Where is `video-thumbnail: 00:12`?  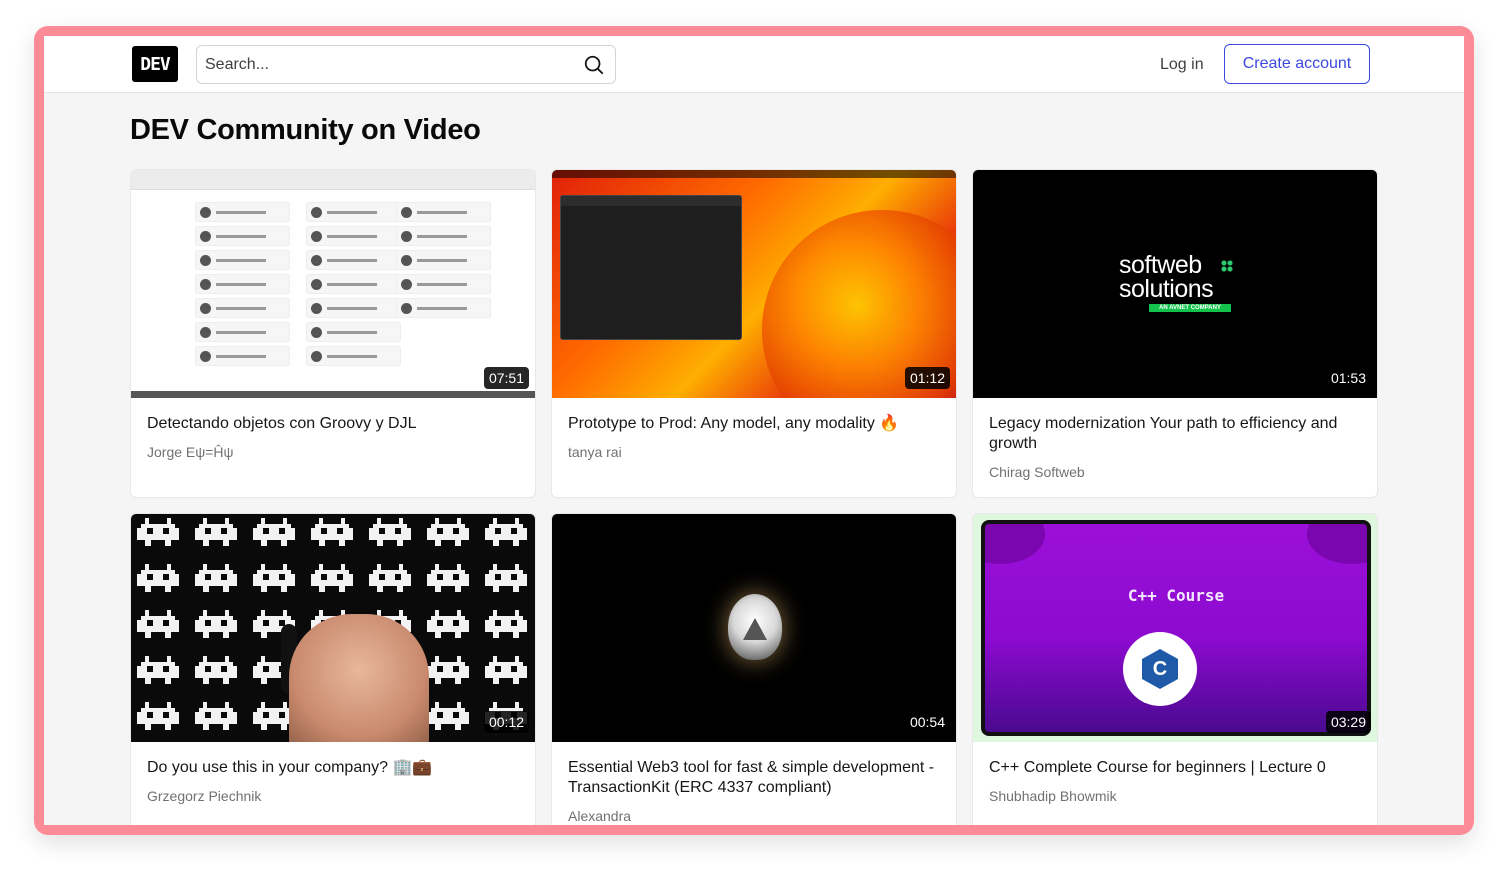 video-thumbnail: 00:12 is located at coordinates (333, 628).